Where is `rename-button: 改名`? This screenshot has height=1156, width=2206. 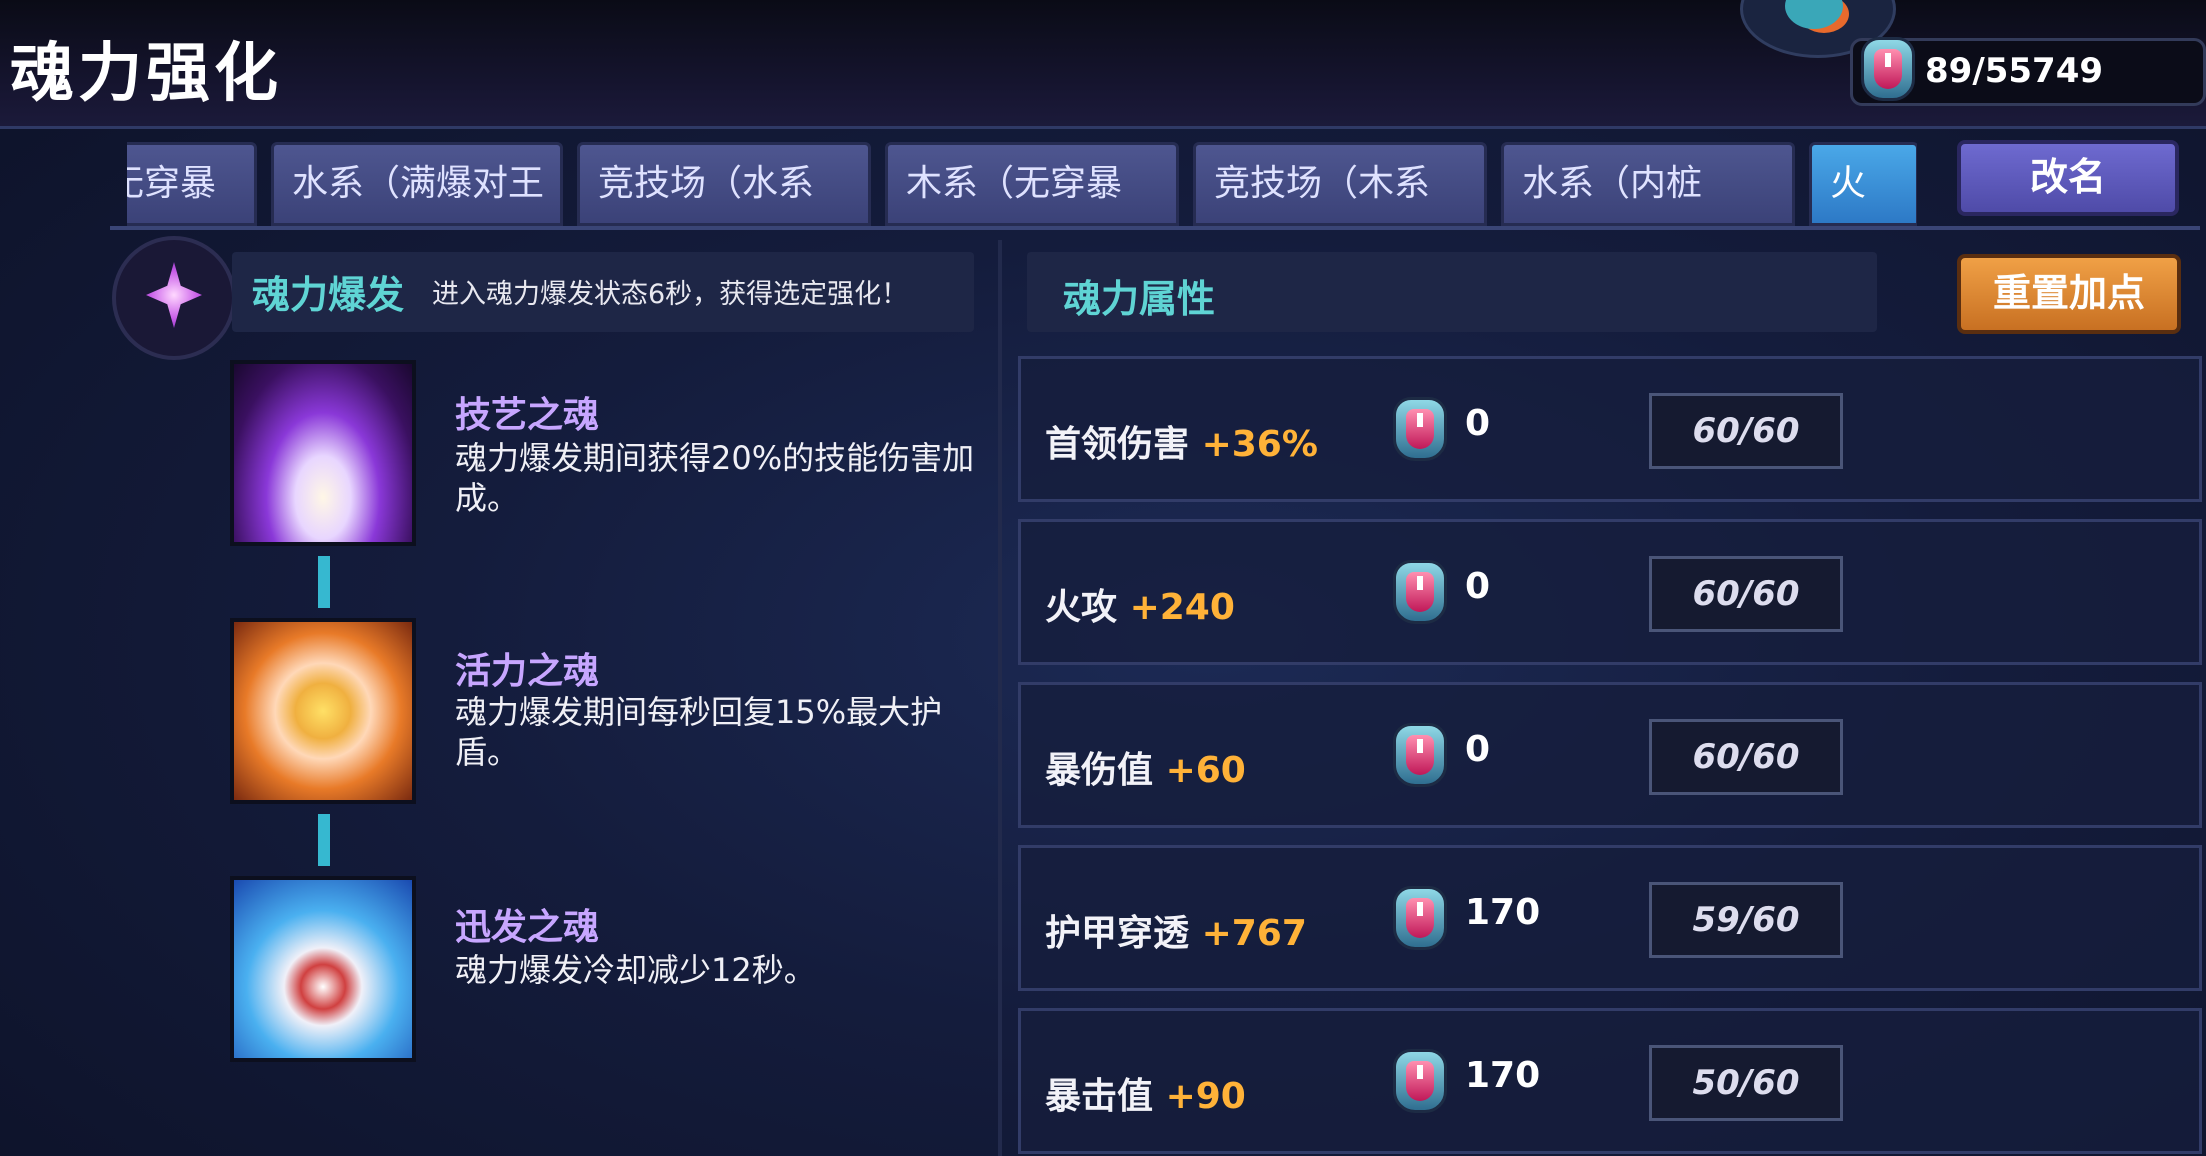
rename-button: 改名 is located at coordinates (2068, 178).